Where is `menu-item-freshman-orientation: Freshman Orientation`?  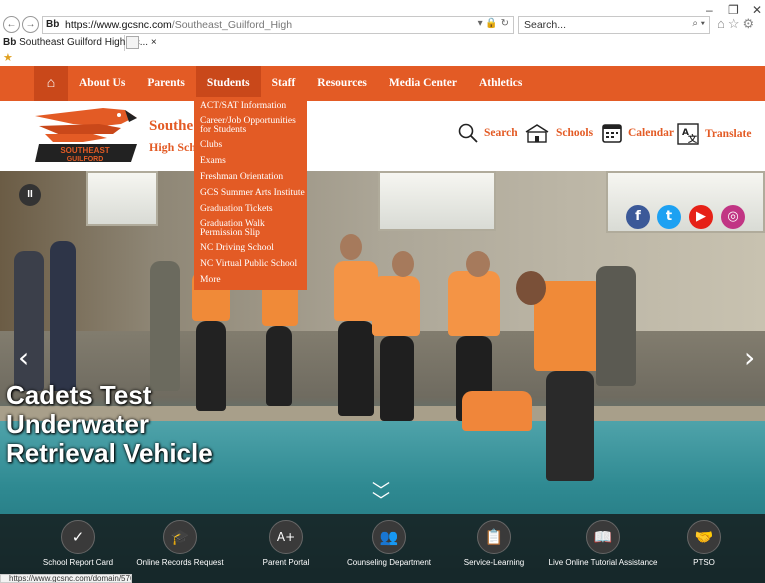
menu-item-freshman-orientation: Freshman Orientation is located at coordinates (253, 177).